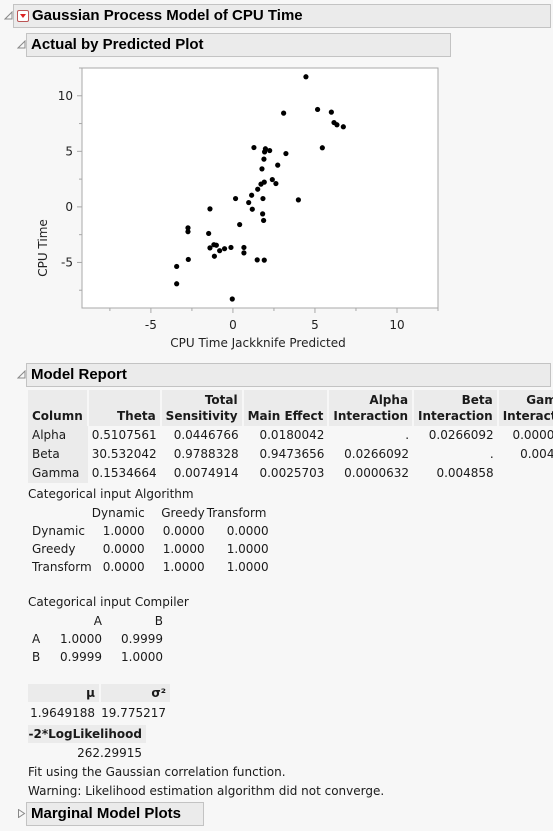  What do you see at coordinates (36, 639) in the screenshot?
I see `matrix-row-label: A` at bounding box center [36, 639].